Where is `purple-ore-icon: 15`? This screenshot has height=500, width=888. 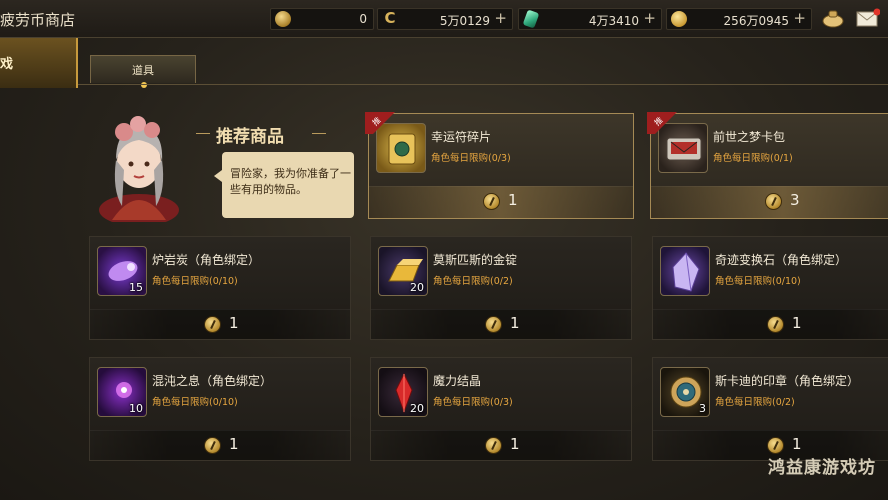
purple-ore-icon: 15 is located at coordinates (122, 271).